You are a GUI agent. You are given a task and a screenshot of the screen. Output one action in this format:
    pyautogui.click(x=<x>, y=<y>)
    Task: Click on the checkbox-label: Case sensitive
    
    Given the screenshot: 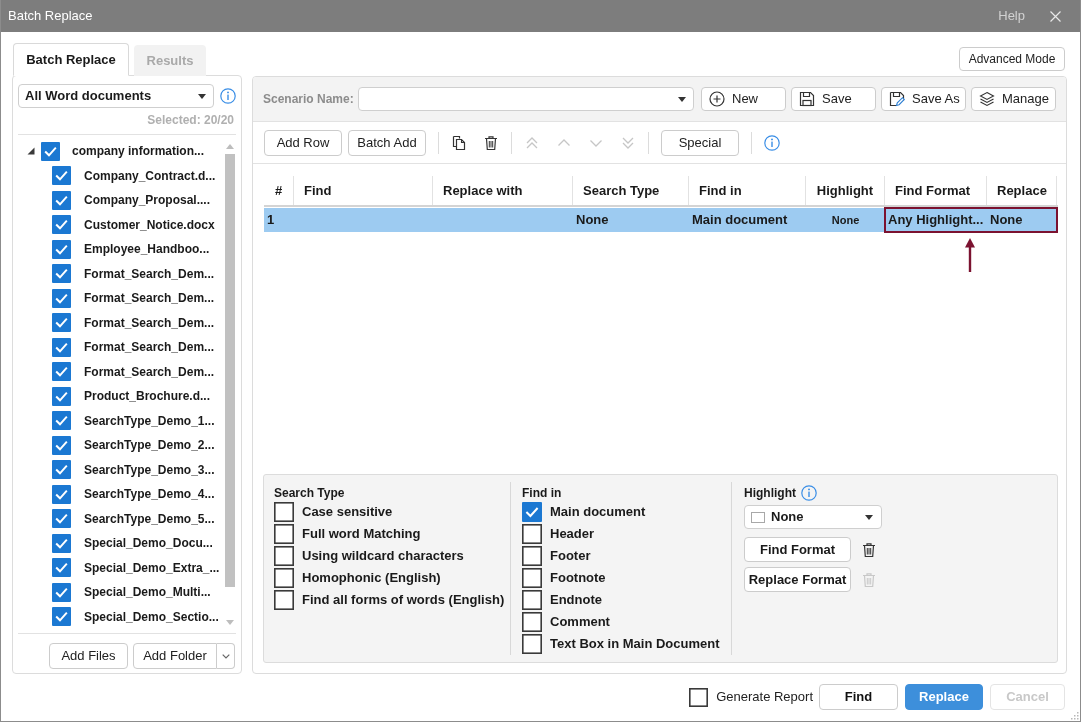 What is the action you would take?
    pyautogui.click(x=347, y=512)
    